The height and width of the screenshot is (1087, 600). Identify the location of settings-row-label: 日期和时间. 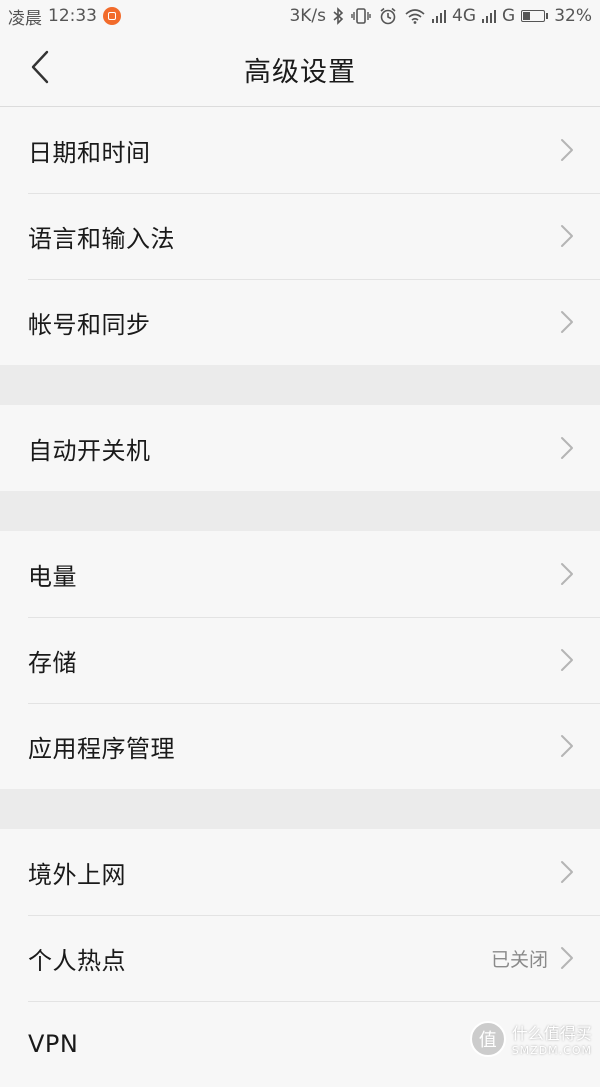
(89, 152).